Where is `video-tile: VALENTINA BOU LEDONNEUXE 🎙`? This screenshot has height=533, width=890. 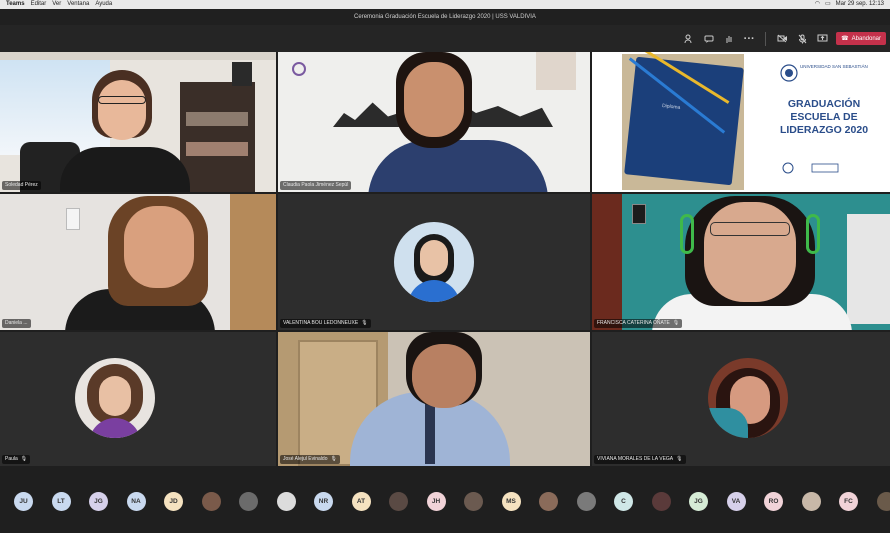
video-tile: VALENTINA BOU LEDONNEUXE 🎙 is located at coordinates (434, 262).